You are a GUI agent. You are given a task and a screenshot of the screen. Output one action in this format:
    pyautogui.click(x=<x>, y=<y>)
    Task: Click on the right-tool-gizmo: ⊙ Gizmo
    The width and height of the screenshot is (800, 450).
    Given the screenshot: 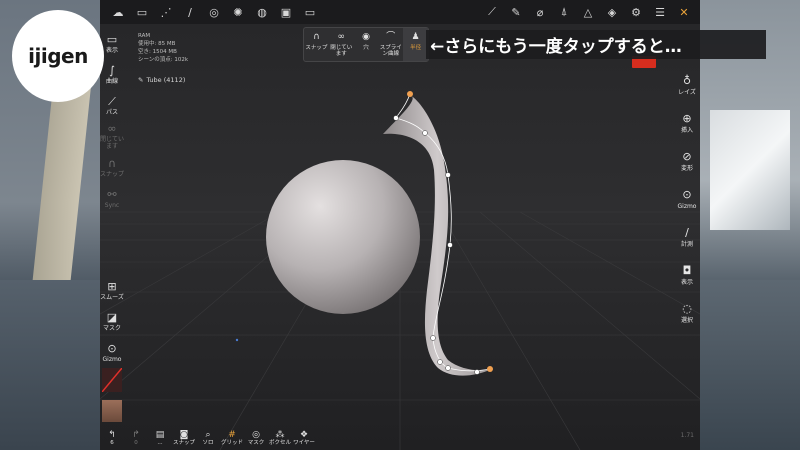 What is the action you would take?
    pyautogui.click(x=687, y=199)
    